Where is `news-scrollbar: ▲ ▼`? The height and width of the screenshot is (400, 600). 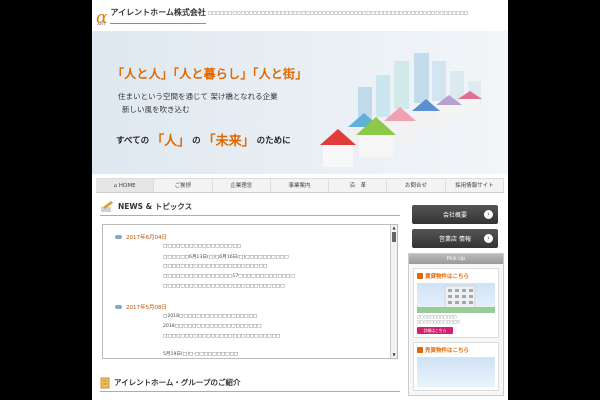 news-scrollbar: ▲ ▼ is located at coordinates (393, 291).